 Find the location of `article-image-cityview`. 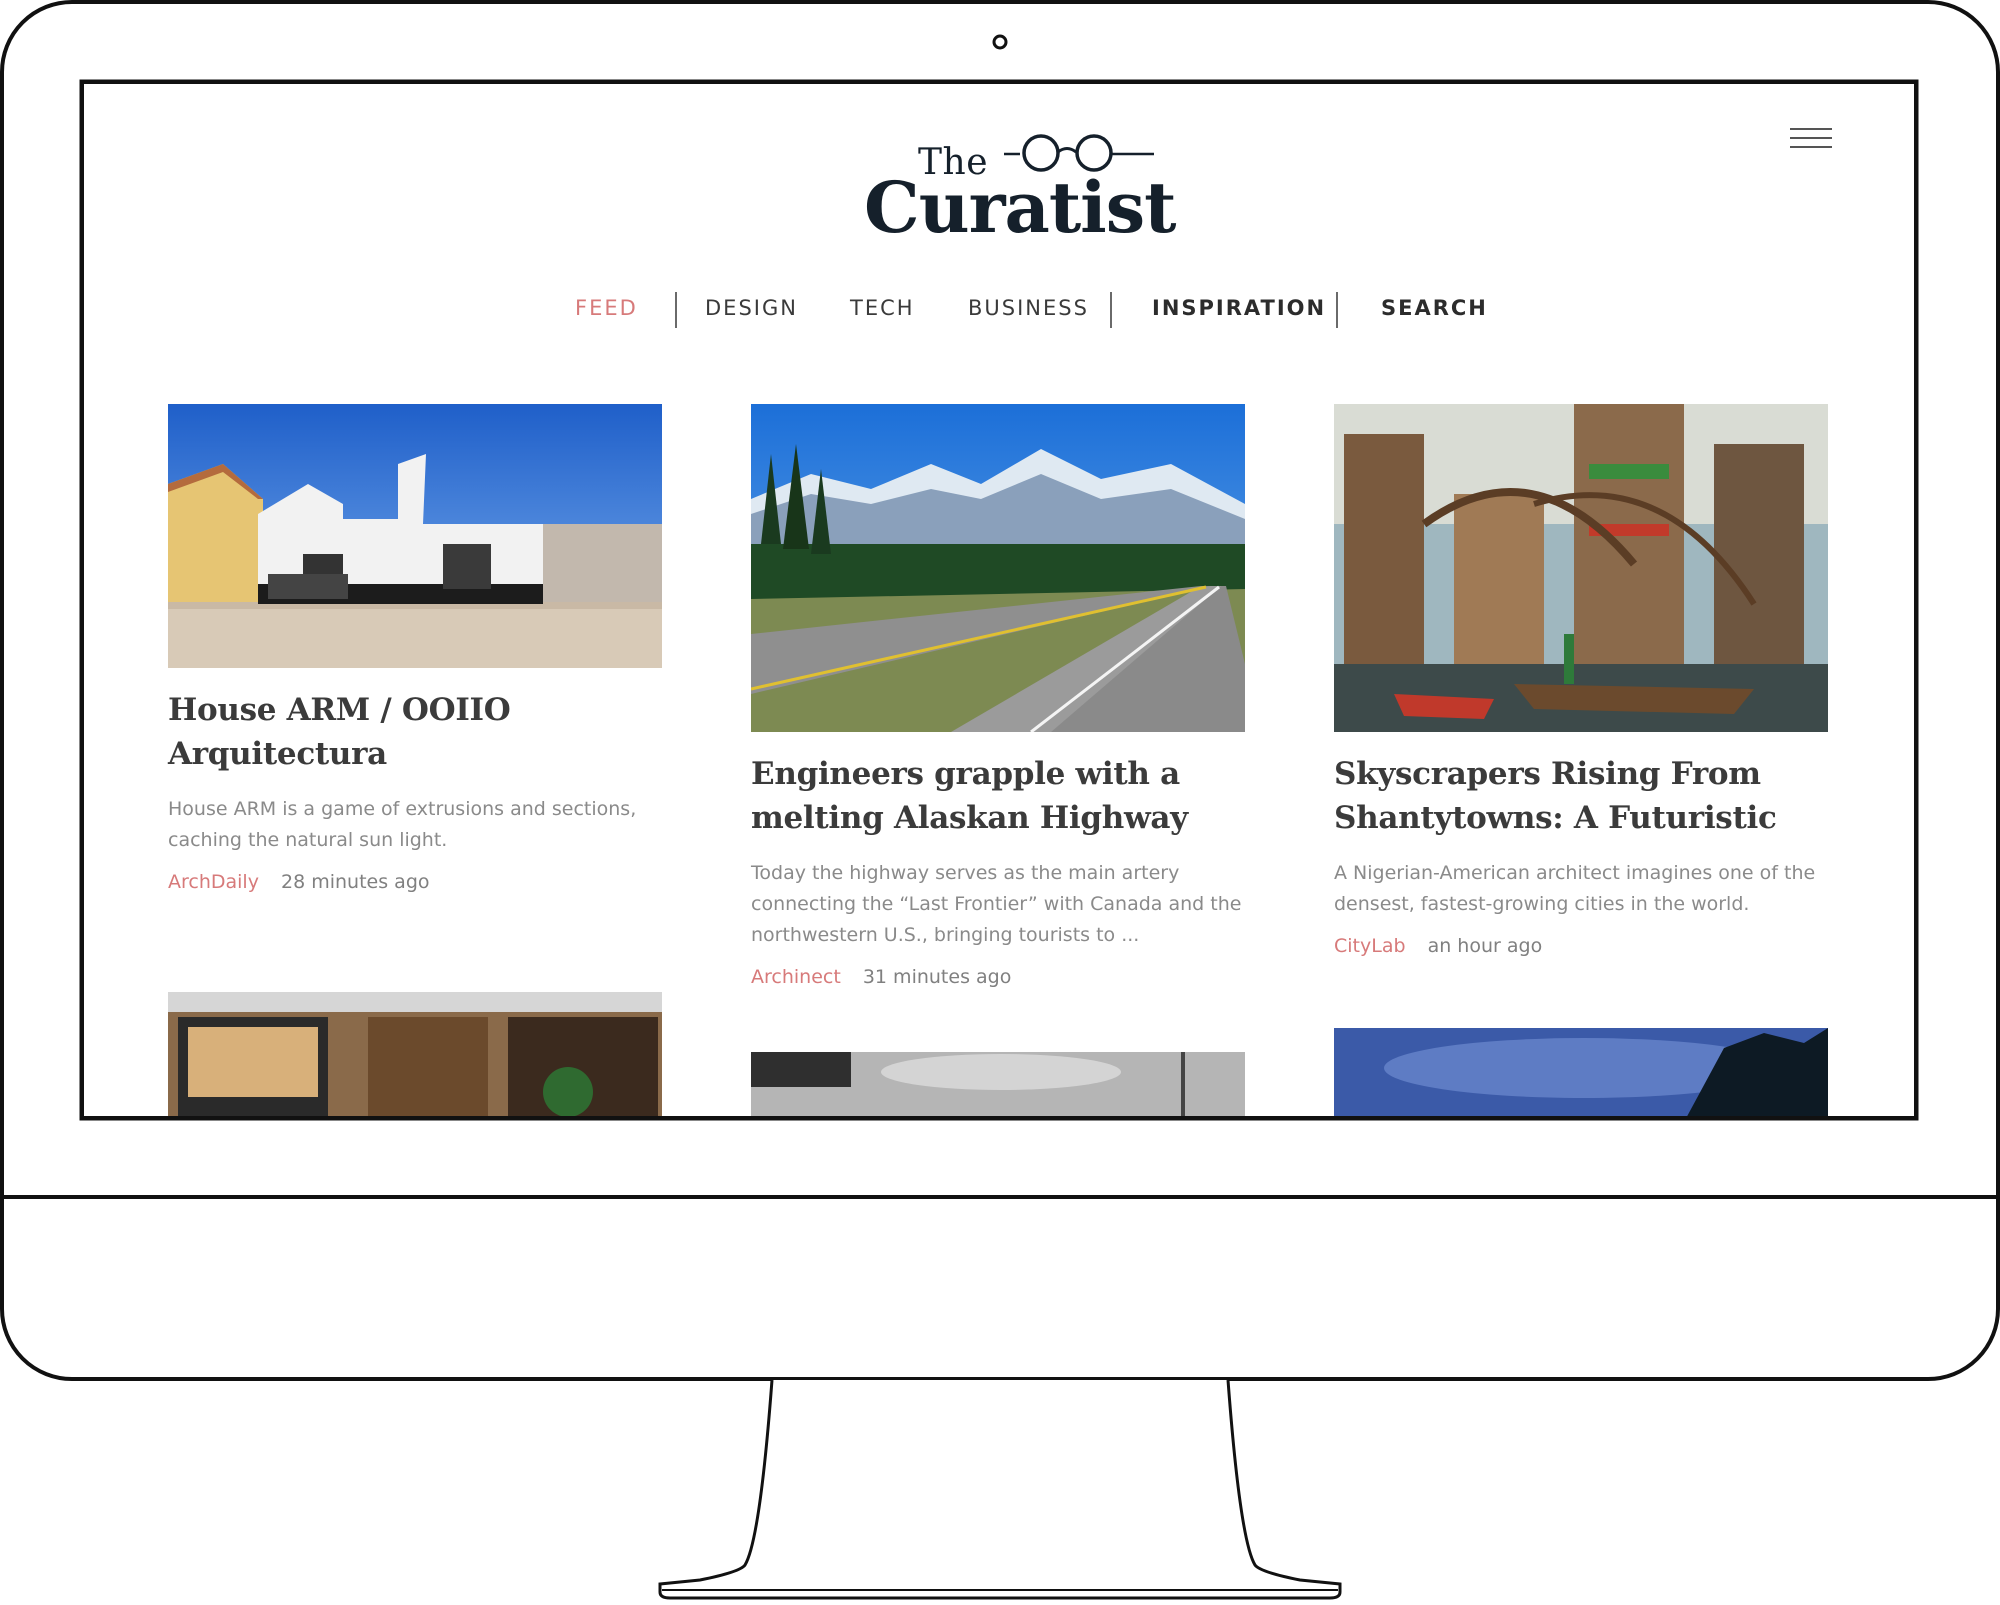

article-image-cityview is located at coordinates (998, 1084).